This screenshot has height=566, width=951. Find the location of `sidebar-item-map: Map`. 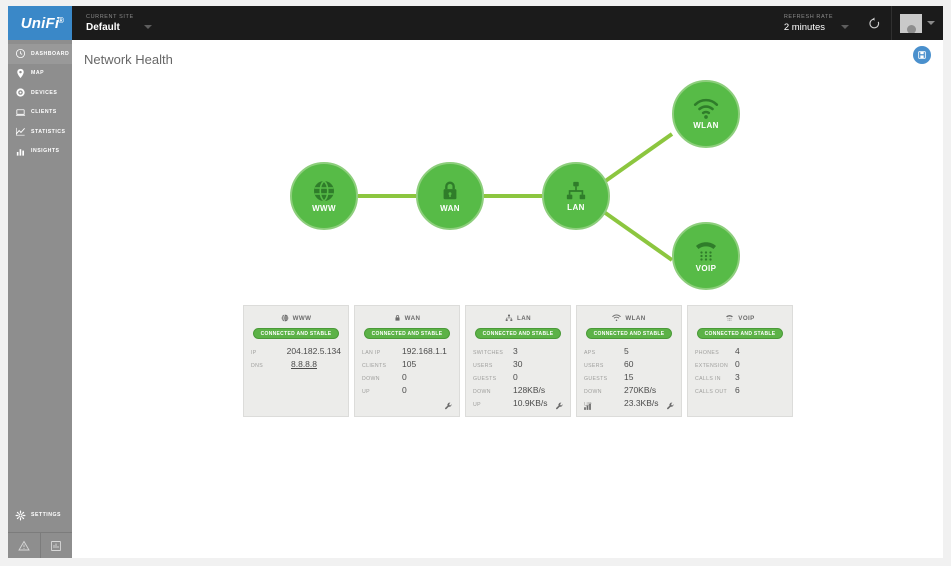

sidebar-item-map: Map is located at coordinates (40, 74).